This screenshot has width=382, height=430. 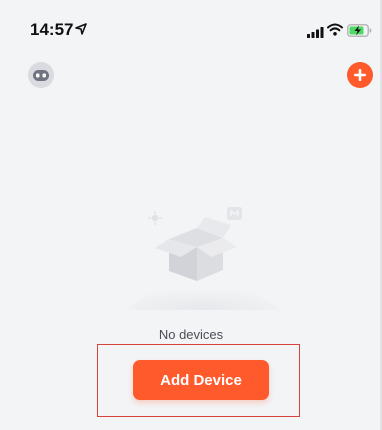 What do you see at coordinates (202, 252) in the screenshot?
I see `open-box-icon` at bounding box center [202, 252].